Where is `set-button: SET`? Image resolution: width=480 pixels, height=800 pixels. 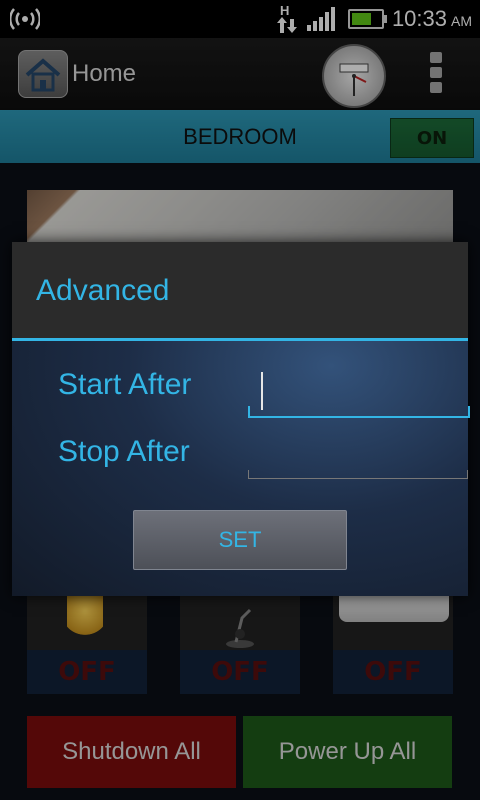
set-button: SET is located at coordinates (240, 540).